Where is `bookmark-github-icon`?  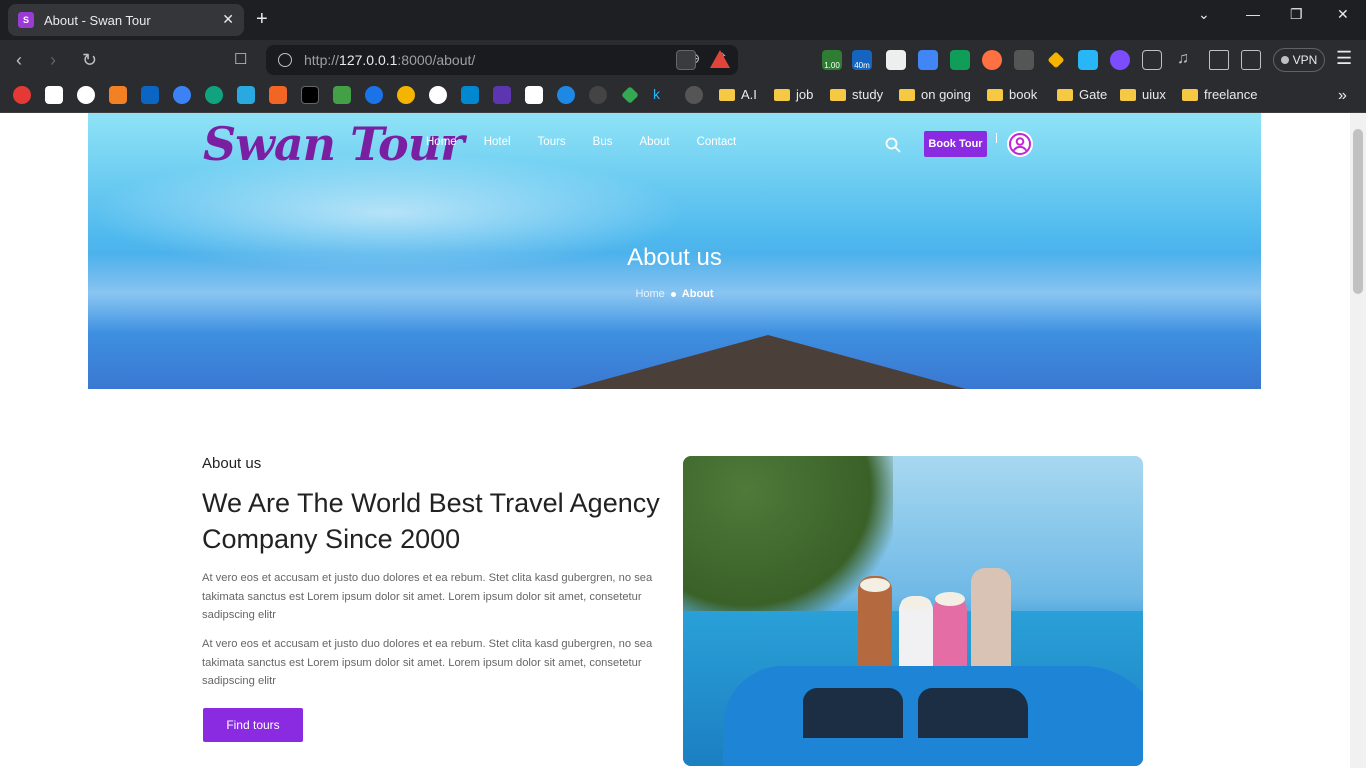
bookmark-github-icon is located at coordinates (86, 95).